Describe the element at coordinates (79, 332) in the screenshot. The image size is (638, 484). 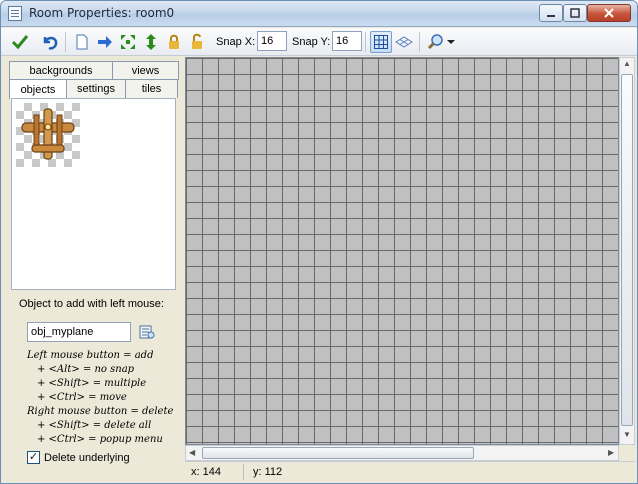
I see `object-selector-field: obj_myplane` at that location.